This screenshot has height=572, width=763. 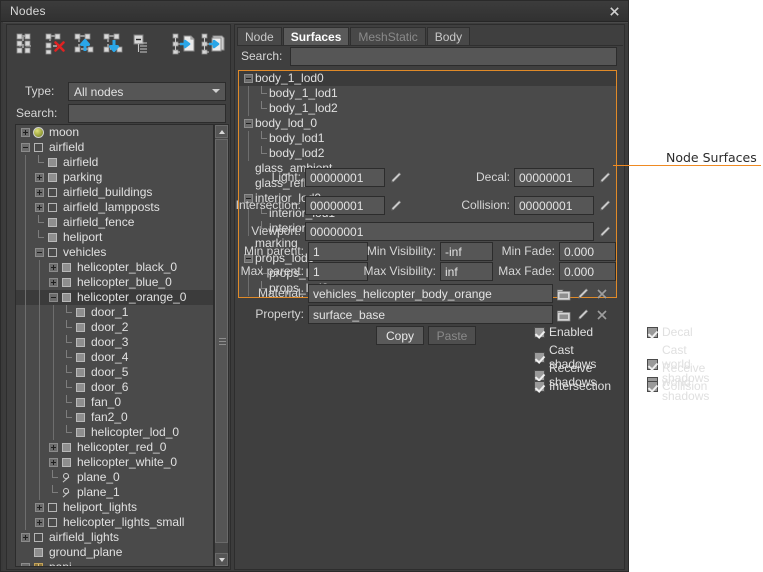 I want to click on collapse-tree-icon, so click(x=143, y=44).